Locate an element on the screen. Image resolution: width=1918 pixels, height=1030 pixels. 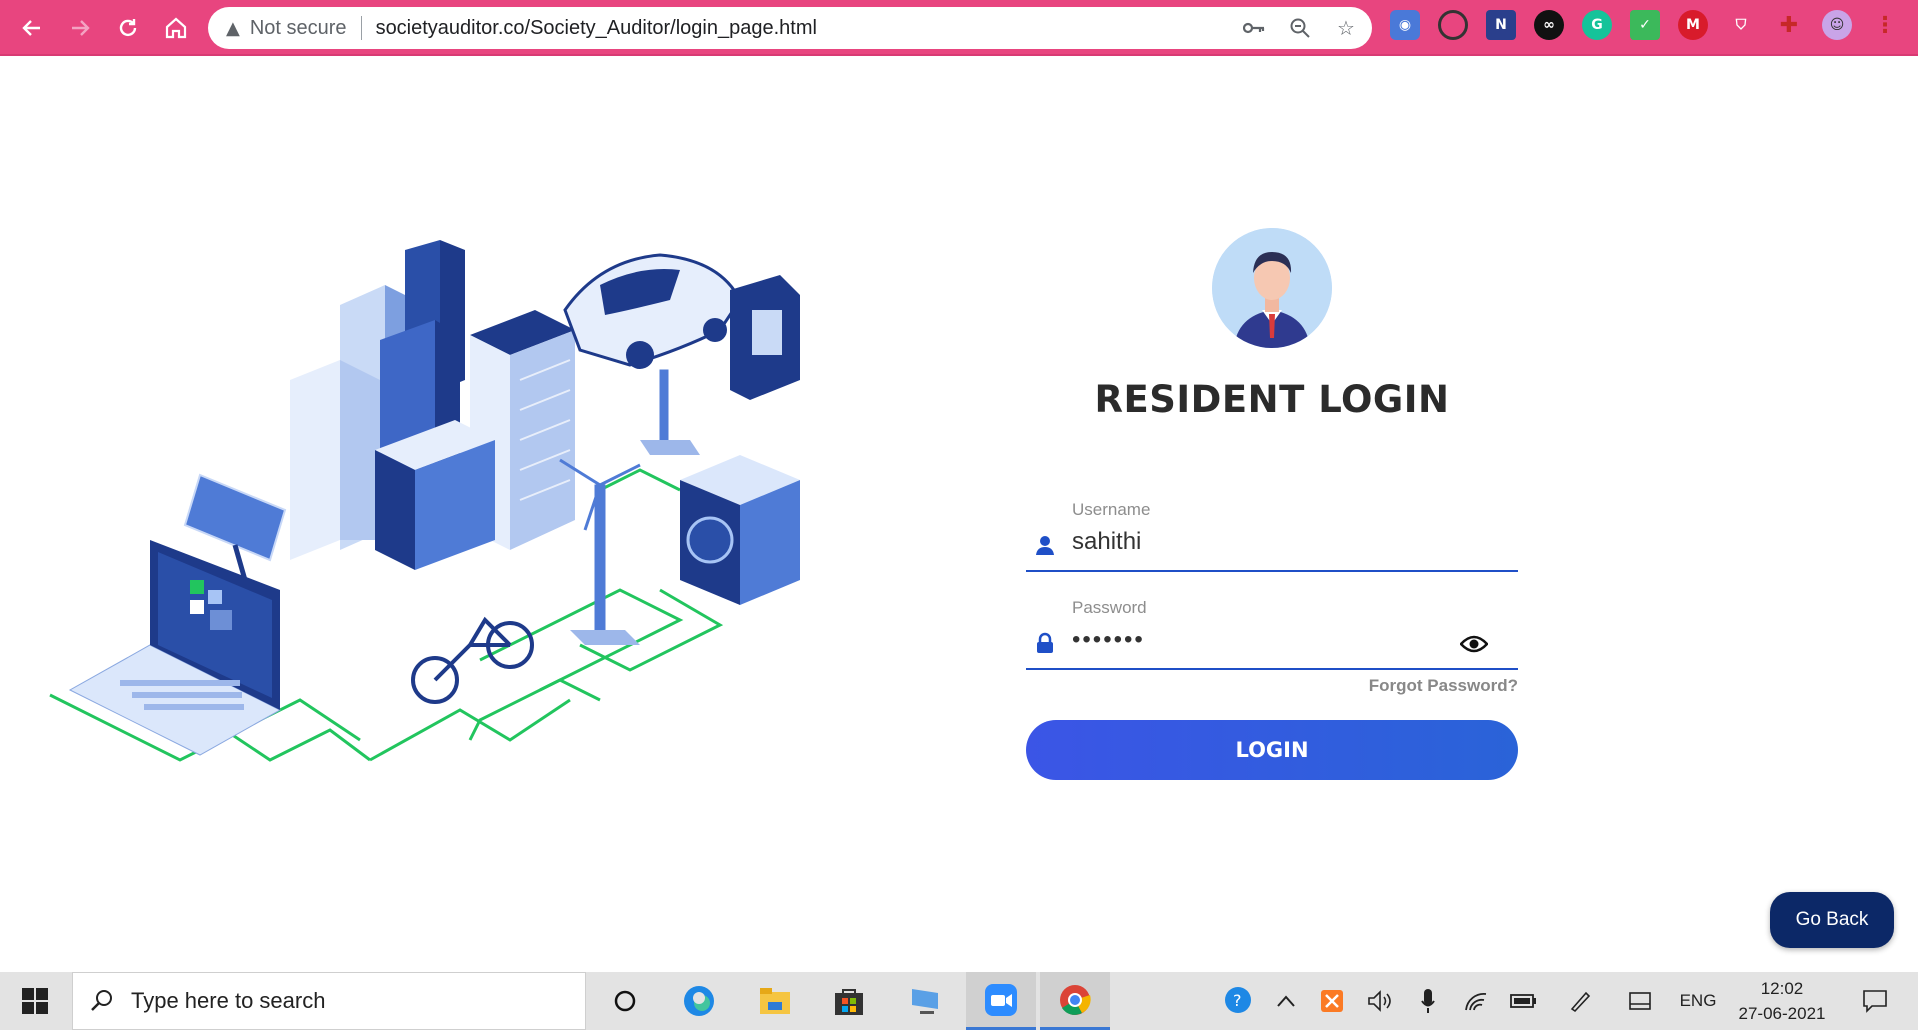
key-icon is located at coordinates (1254, 28).